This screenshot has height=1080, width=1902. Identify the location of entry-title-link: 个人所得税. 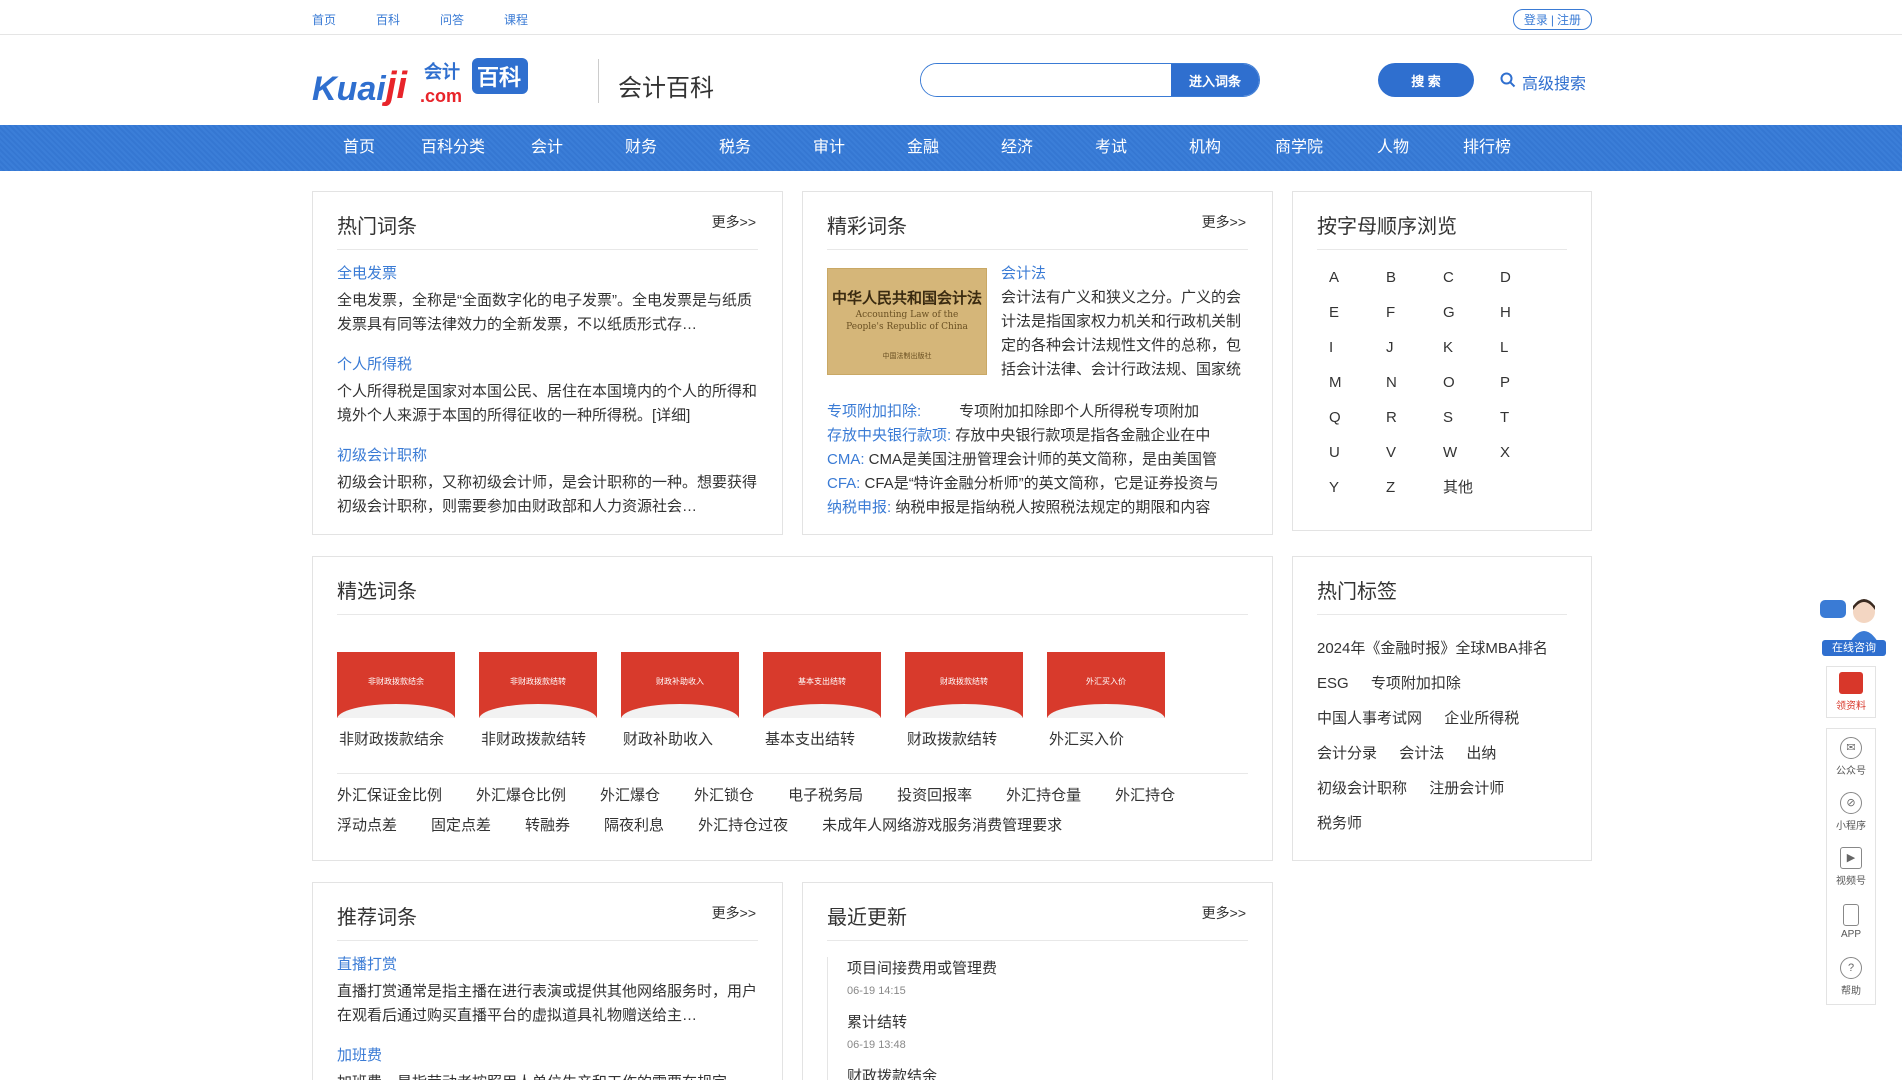
(374, 364).